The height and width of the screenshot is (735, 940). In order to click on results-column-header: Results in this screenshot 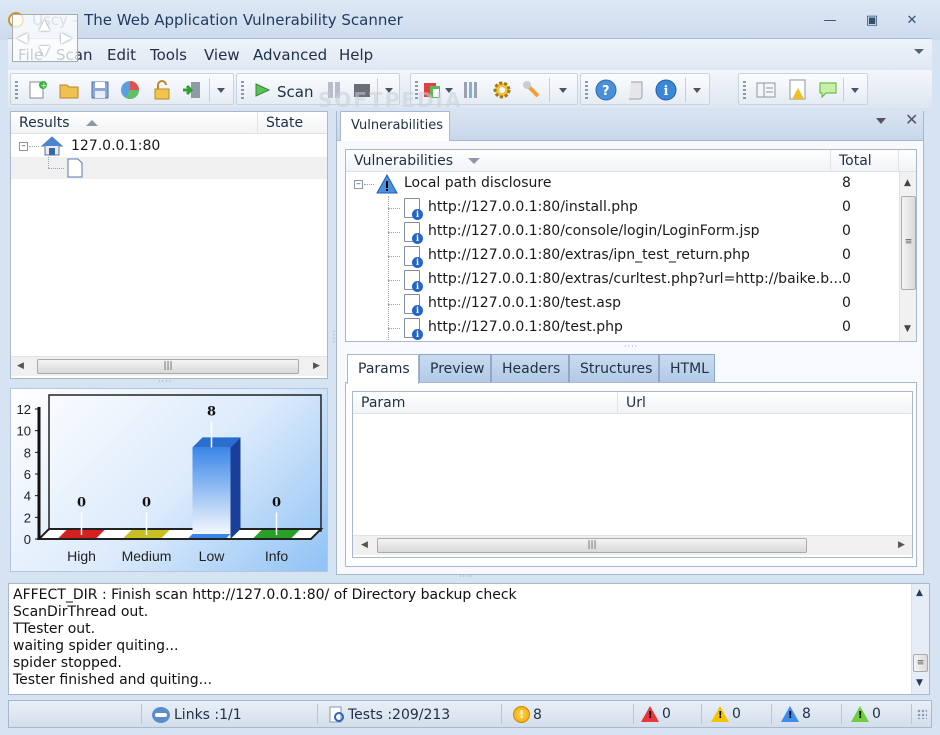, I will do `click(134, 123)`.